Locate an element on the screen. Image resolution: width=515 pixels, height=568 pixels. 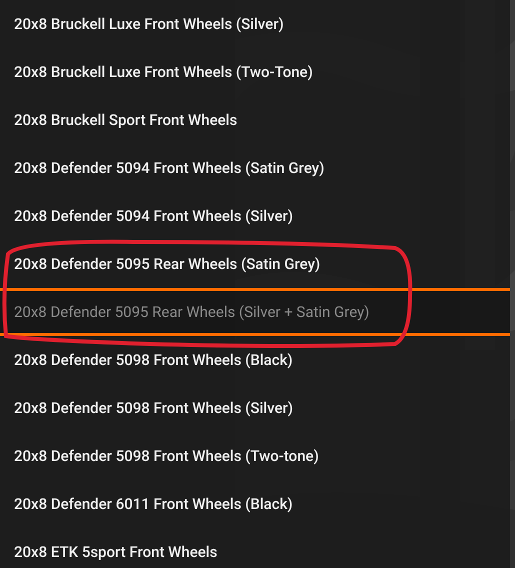
dropdown-option: 20x8 Bruckell Sport Front Wheels is located at coordinates (255, 120).